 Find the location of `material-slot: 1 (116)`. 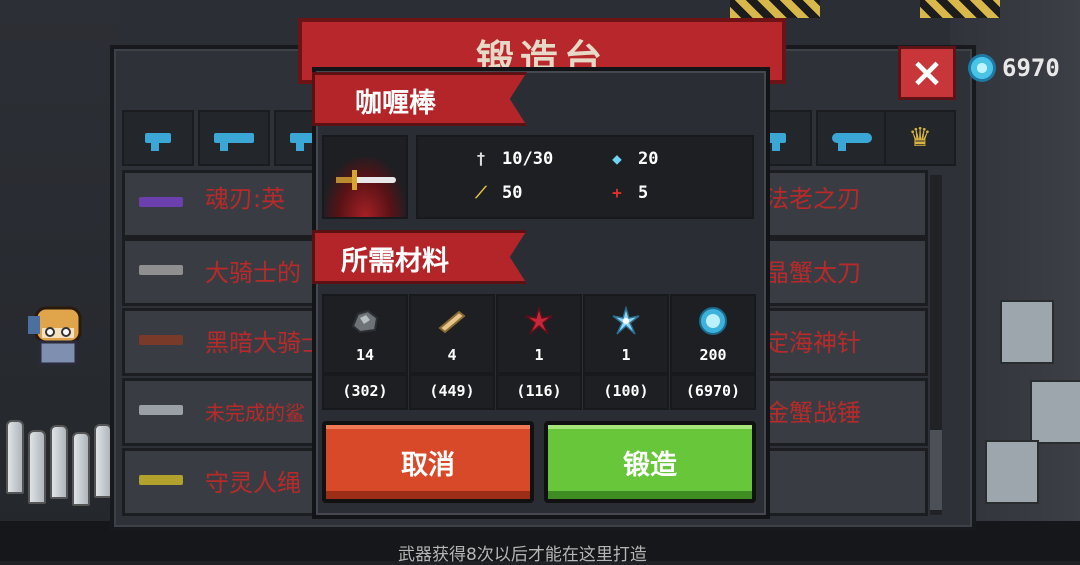

material-slot: 1 (116) is located at coordinates (539, 352).